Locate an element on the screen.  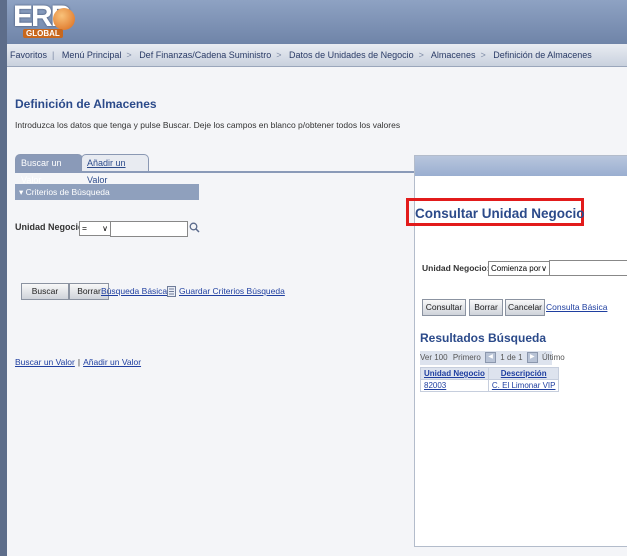
cell-descripcion: C. El Limonar VIP is located at coordinates (523, 385).